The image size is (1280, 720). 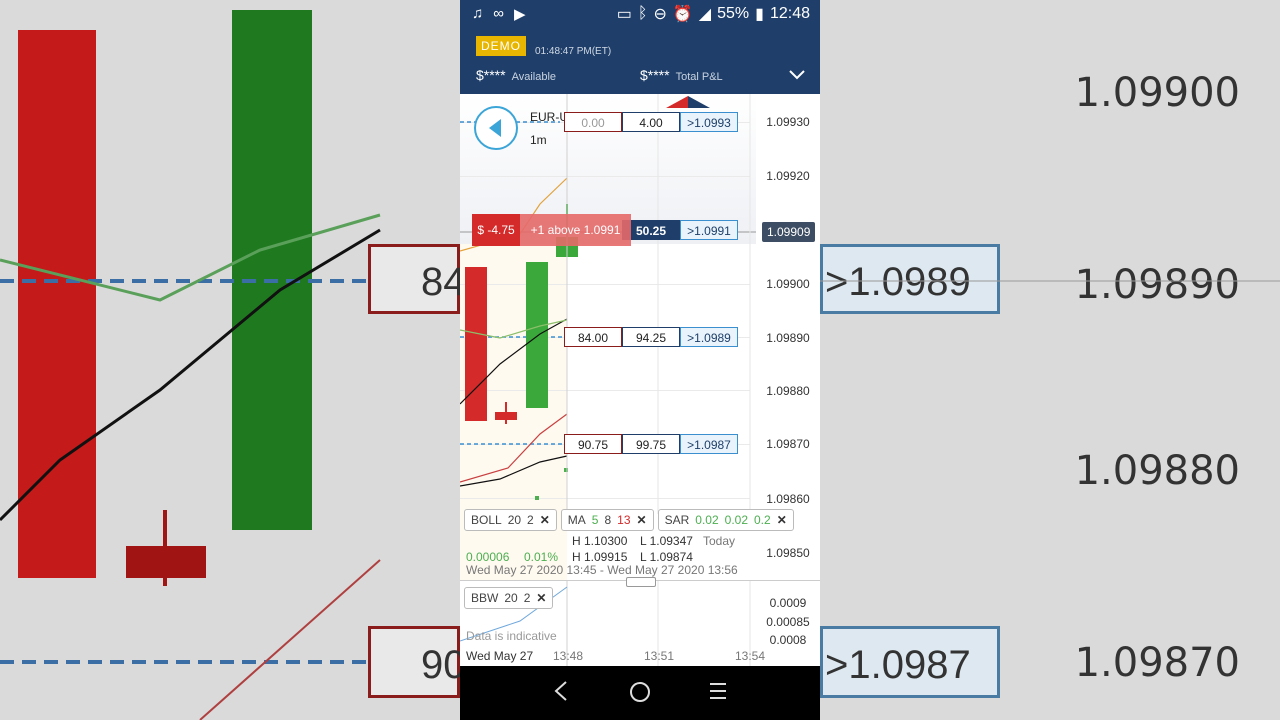 What do you see at coordinates (788, 391) in the screenshot?
I see `price-tick: 1.09880` at bounding box center [788, 391].